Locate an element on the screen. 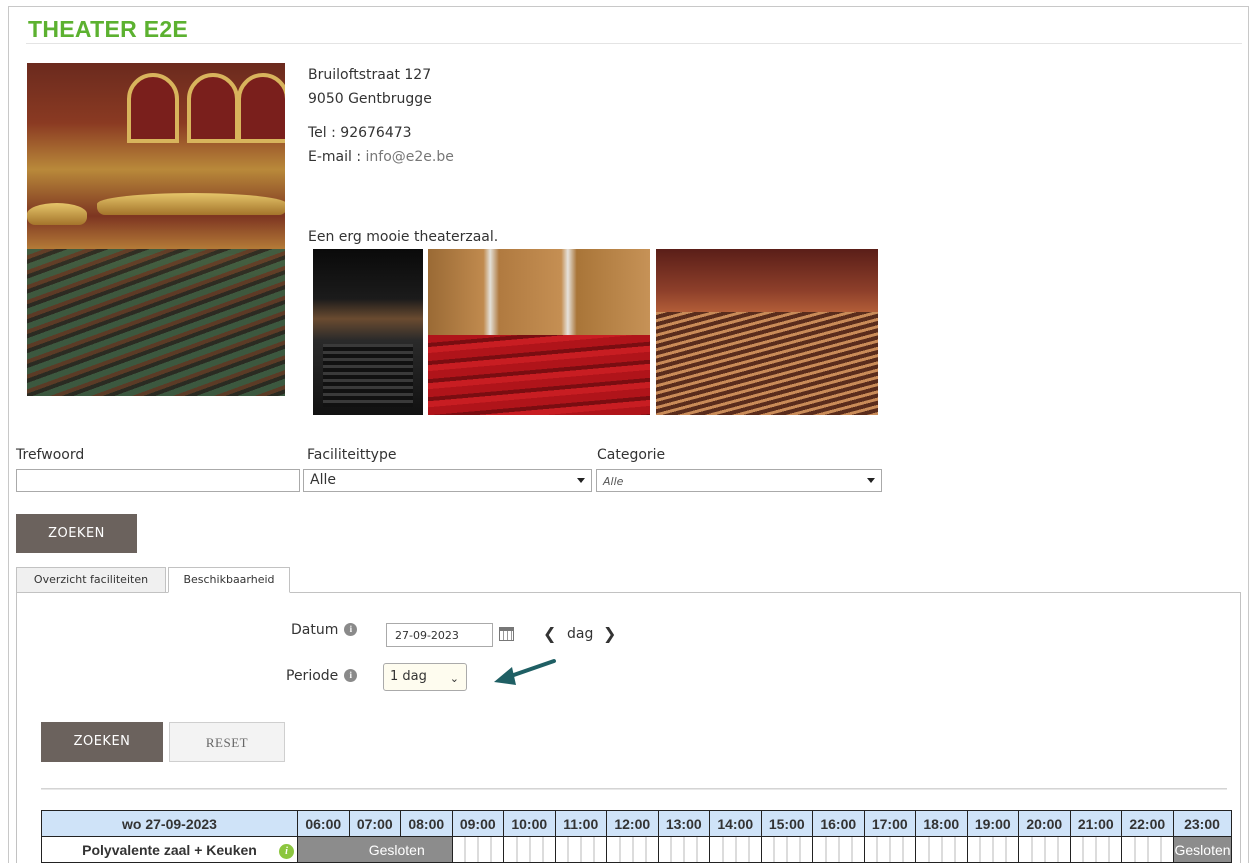  venue-street: Bruiloftstraat 127 is located at coordinates (370, 75).